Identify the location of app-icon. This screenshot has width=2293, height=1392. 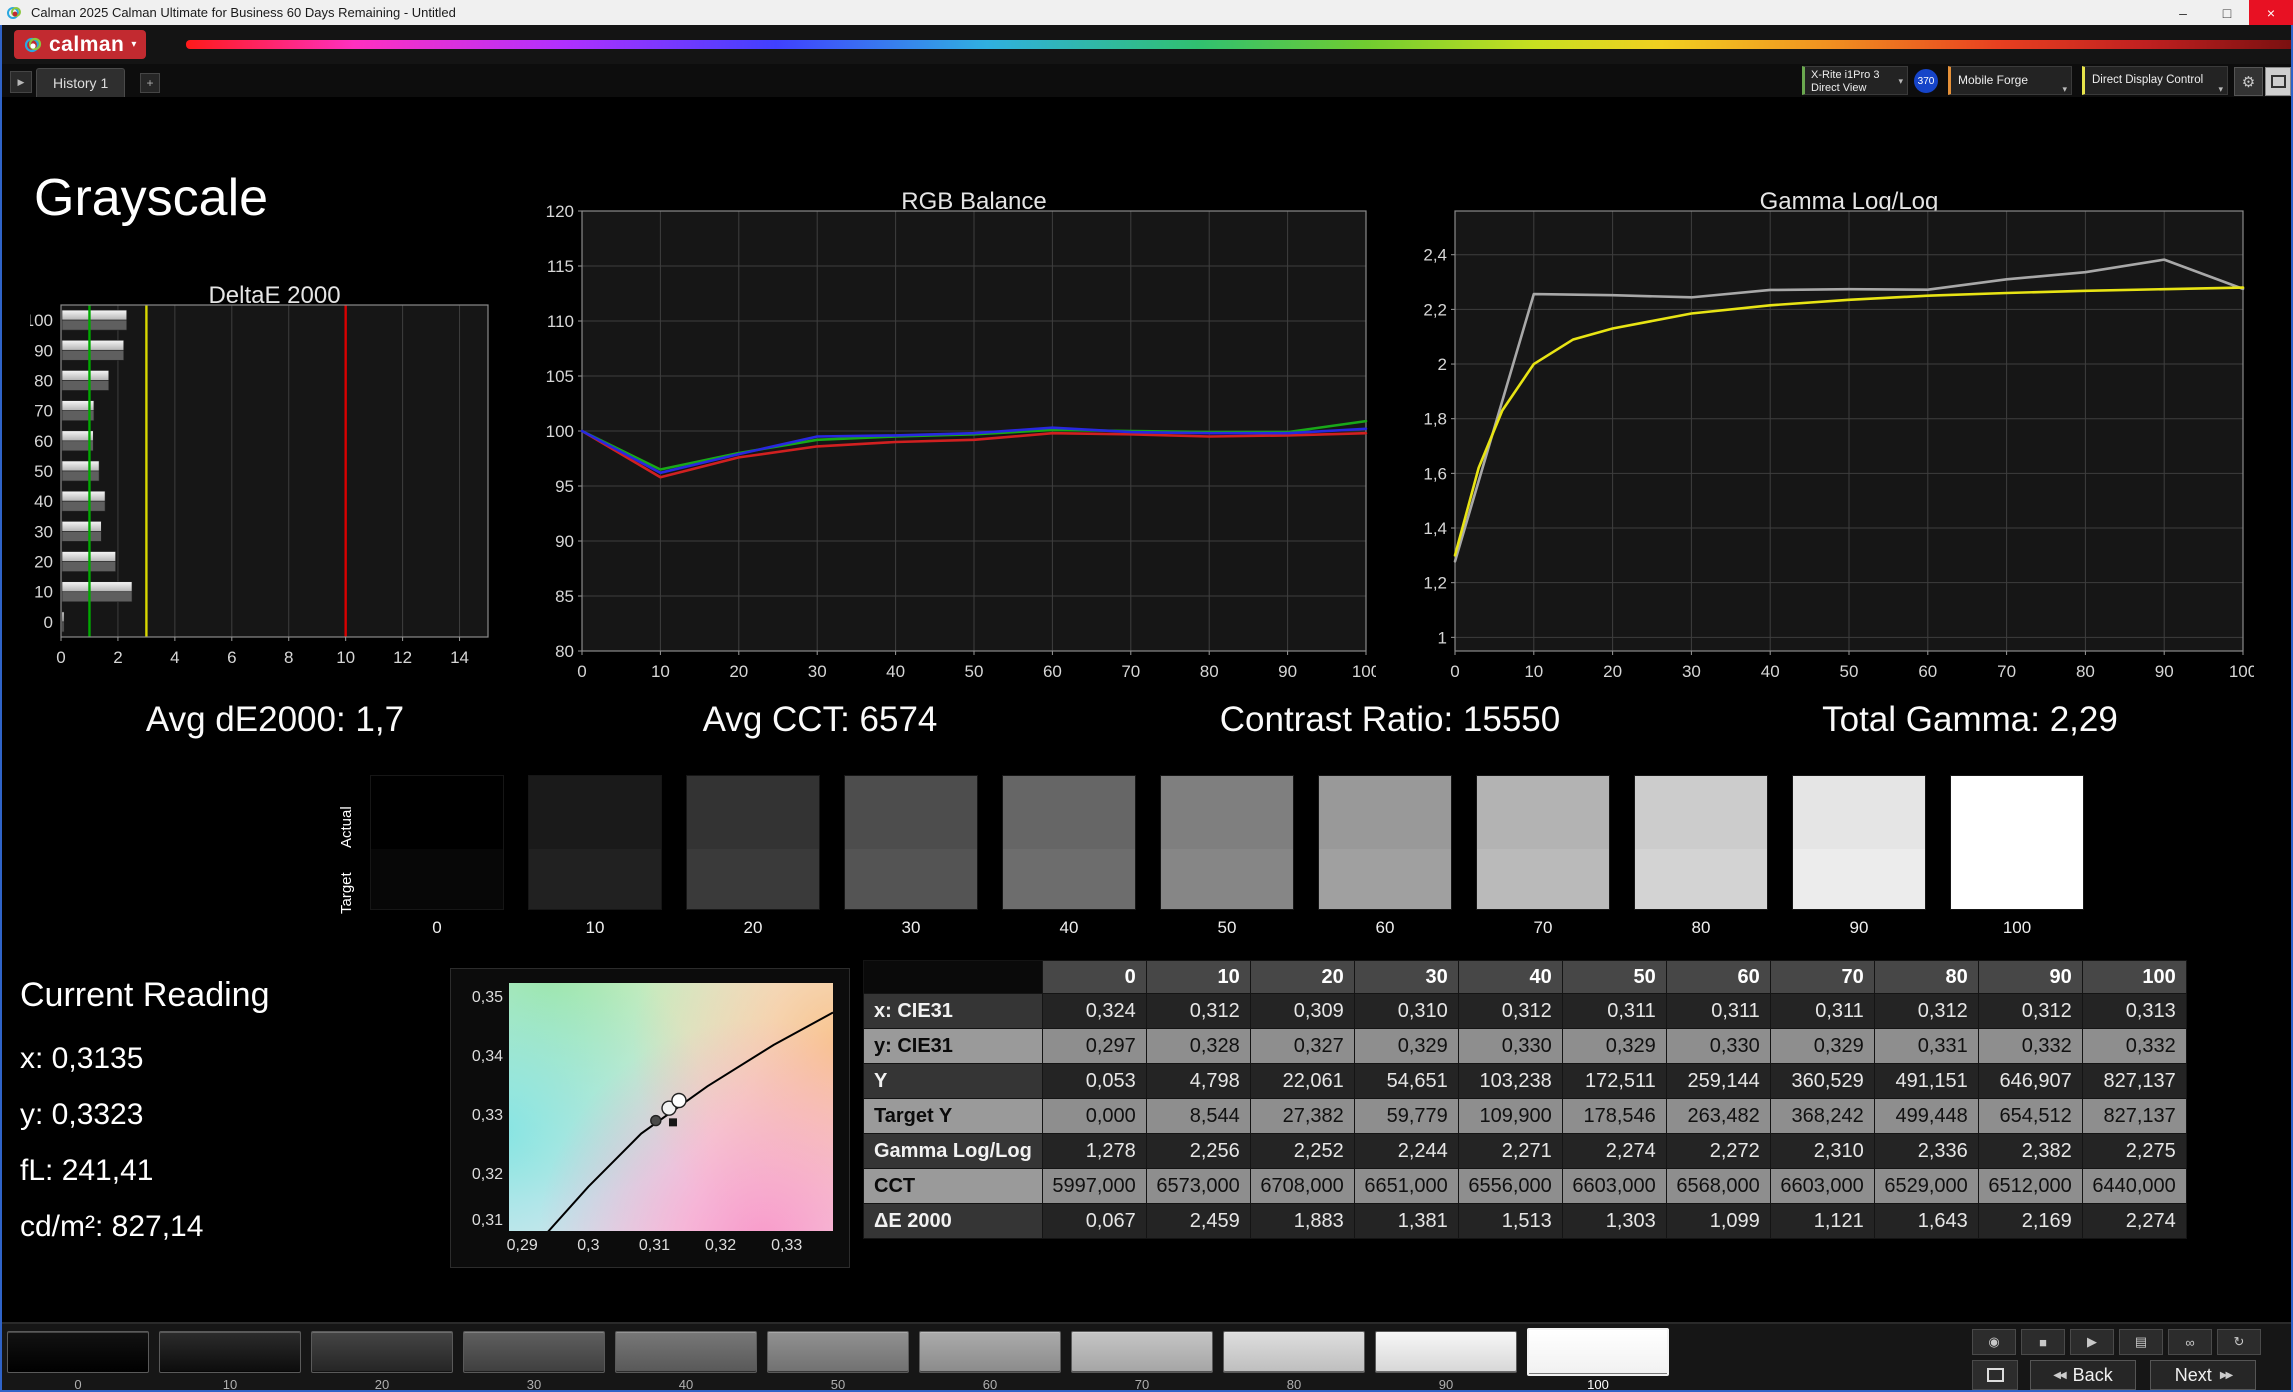
(14, 12).